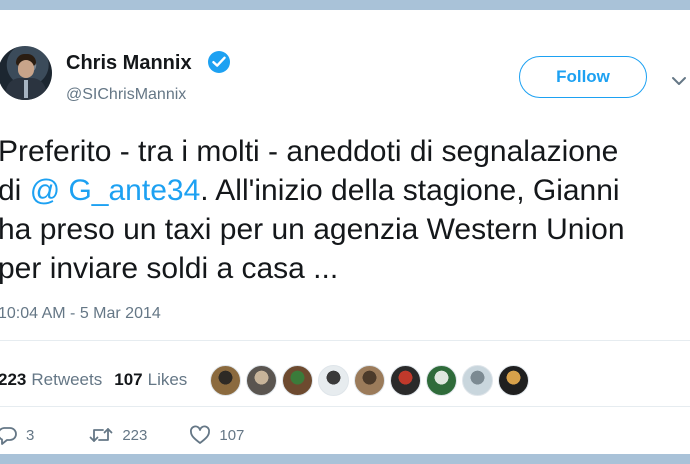  Describe the element at coordinates (345, 406) in the screenshot. I see `divider-bottom` at that location.